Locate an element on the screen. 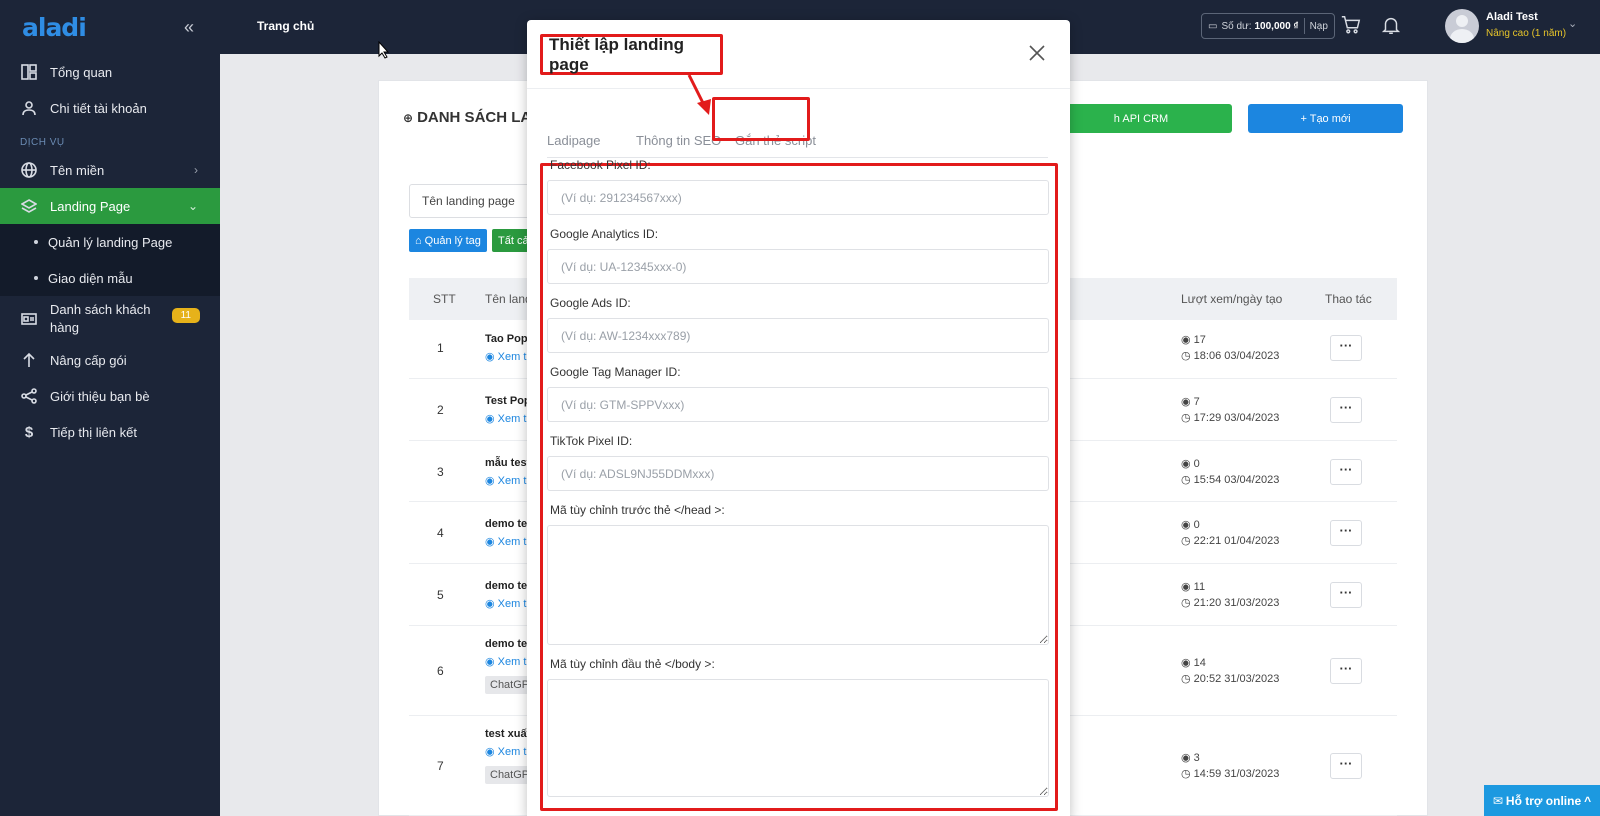  dollar-icon: $ is located at coordinates (29, 432).